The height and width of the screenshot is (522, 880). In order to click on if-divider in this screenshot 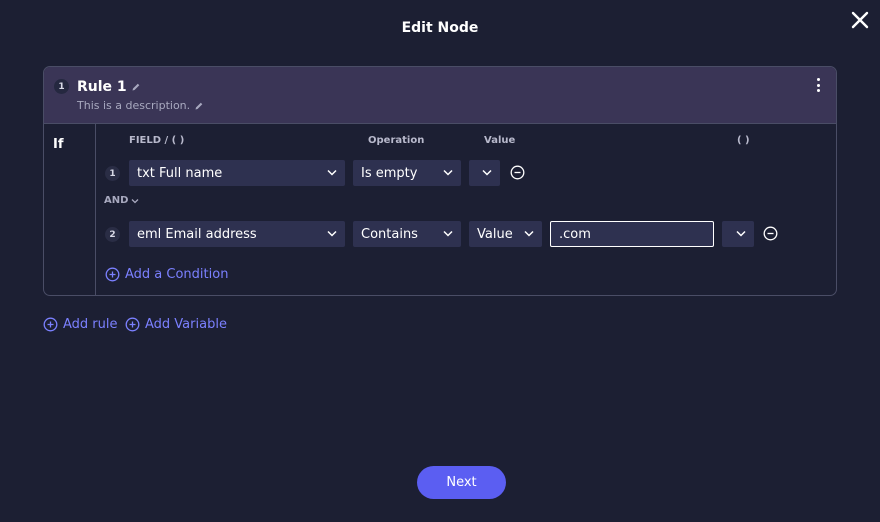, I will do `click(95, 209)`.